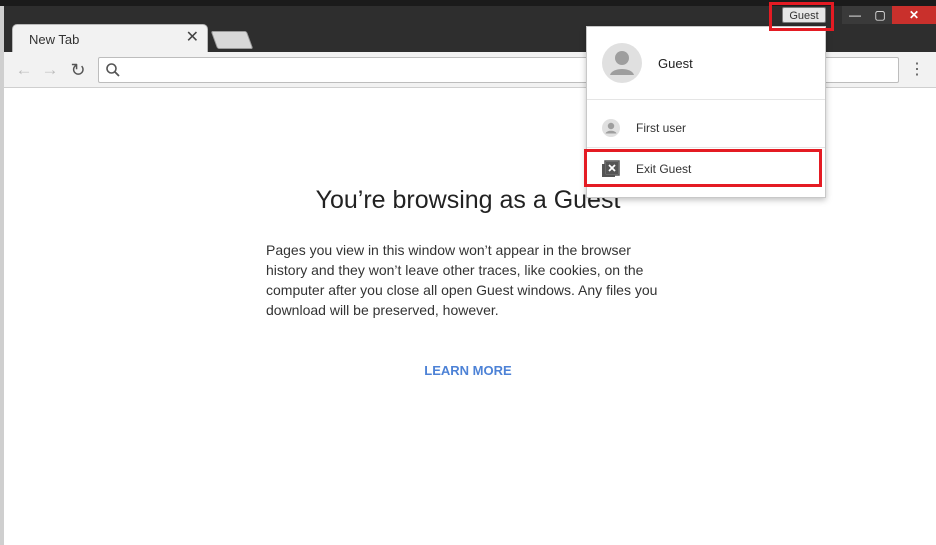 The height and width of the screenshot is (545, 936). Describe the element at coordinates (917, 70) in the screenshot. I see `menu-icon: ⋮` at that location.